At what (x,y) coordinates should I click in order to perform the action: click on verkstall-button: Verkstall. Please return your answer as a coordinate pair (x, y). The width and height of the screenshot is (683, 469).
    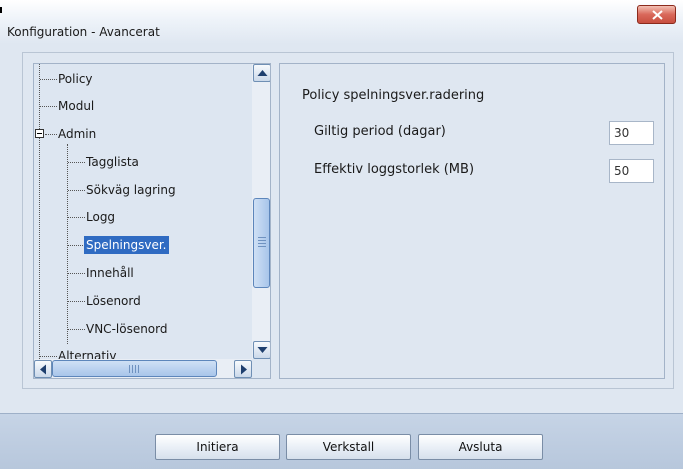
    Looking at the image, I should click on (348, 447).